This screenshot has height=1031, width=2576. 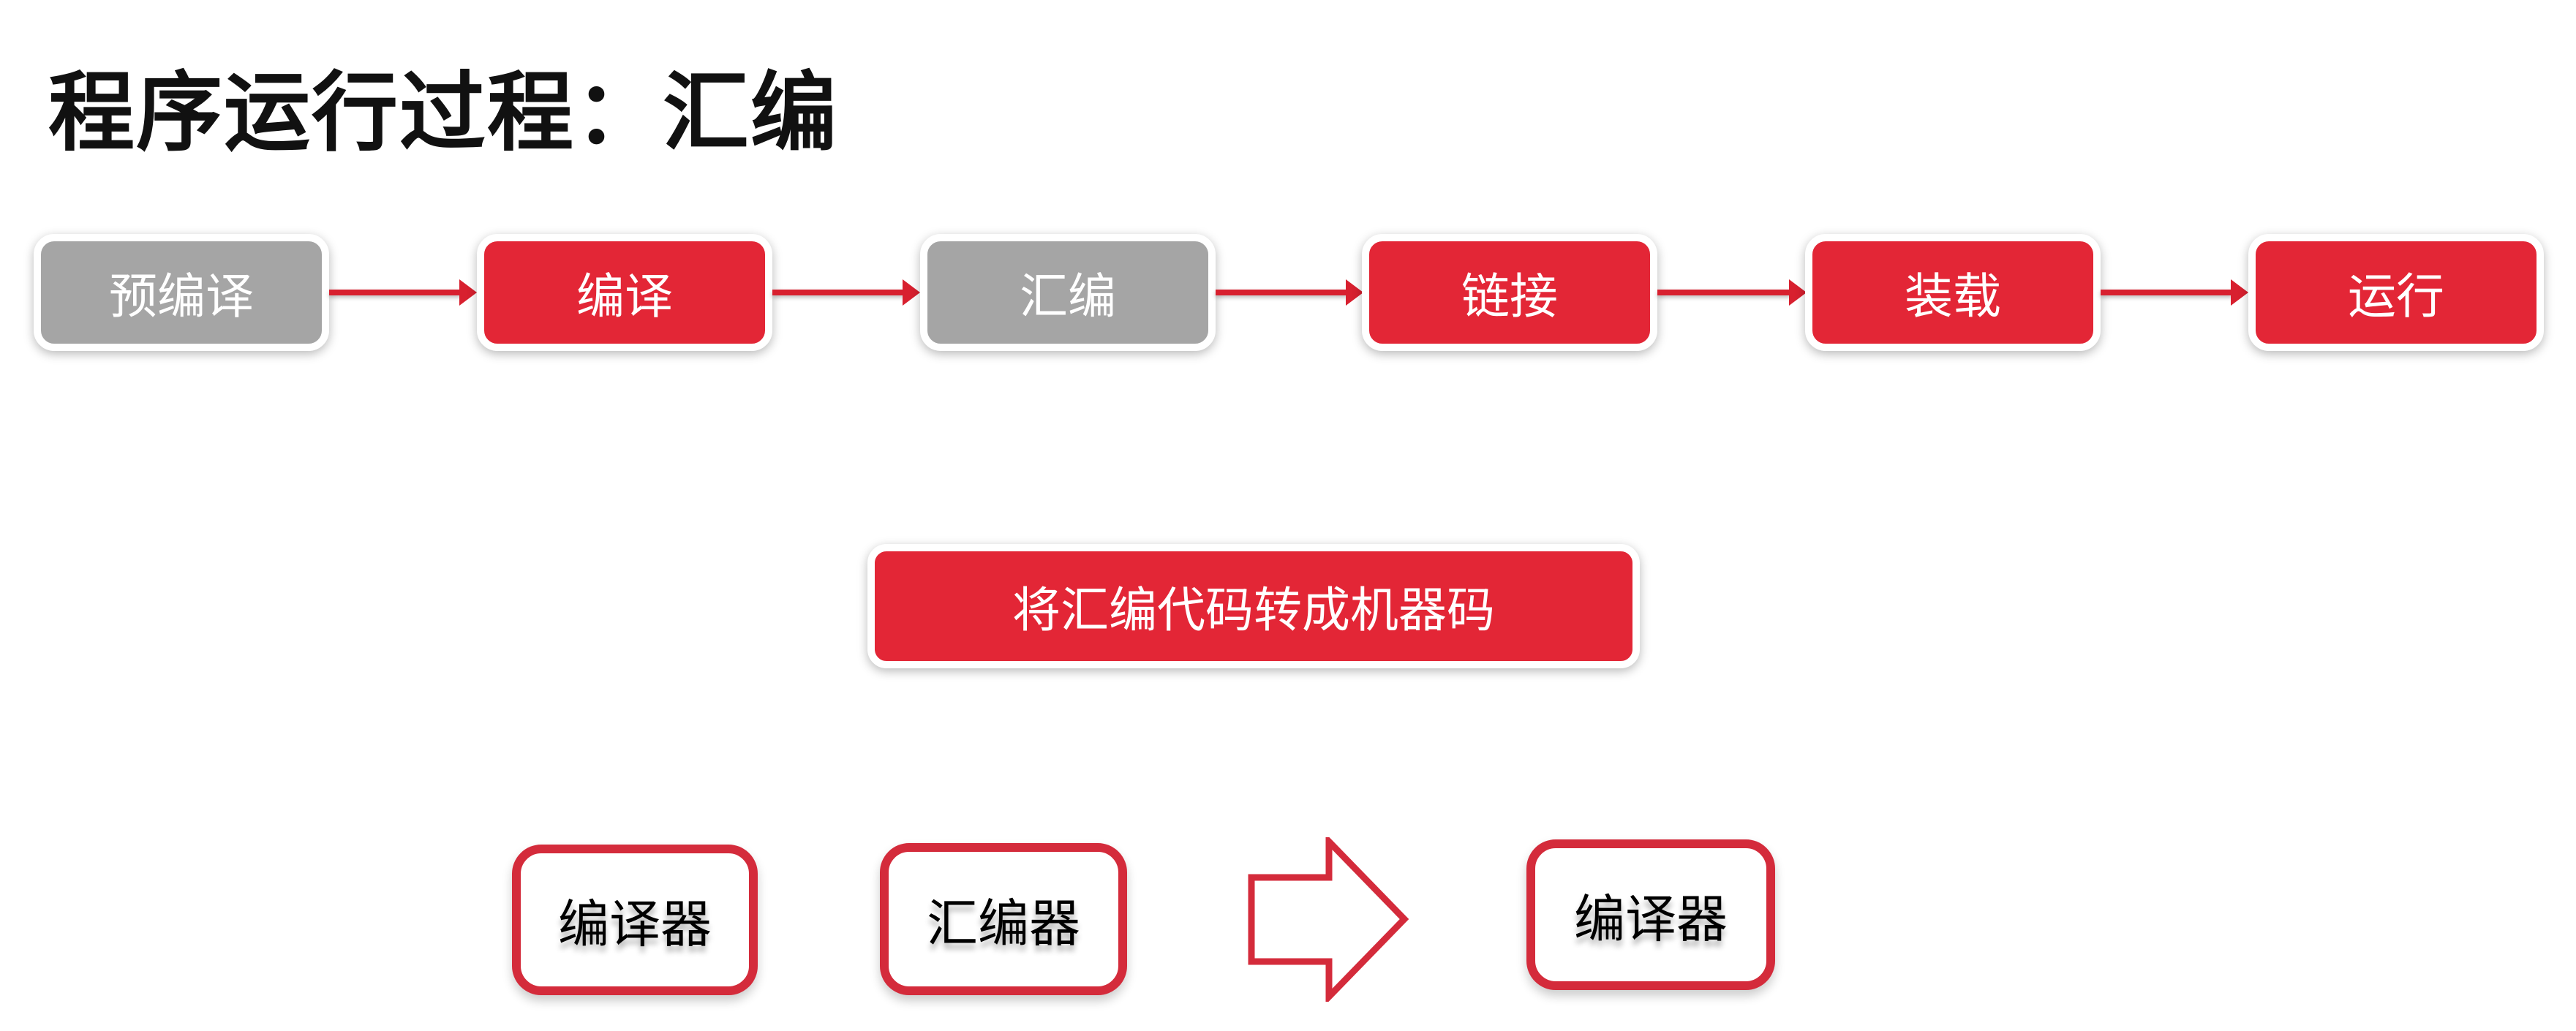 I want to click on right-arrow-icon, so click(x=1328, y=920).